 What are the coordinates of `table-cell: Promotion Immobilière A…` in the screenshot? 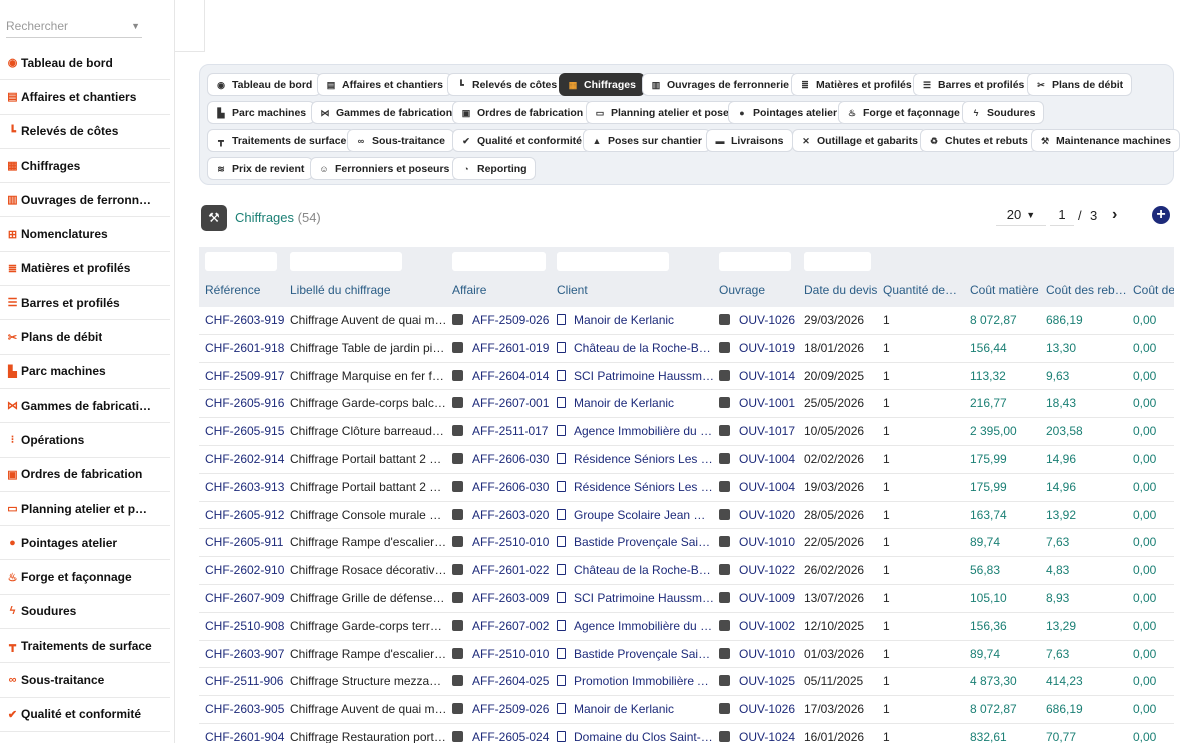 It's located at (636, 681).